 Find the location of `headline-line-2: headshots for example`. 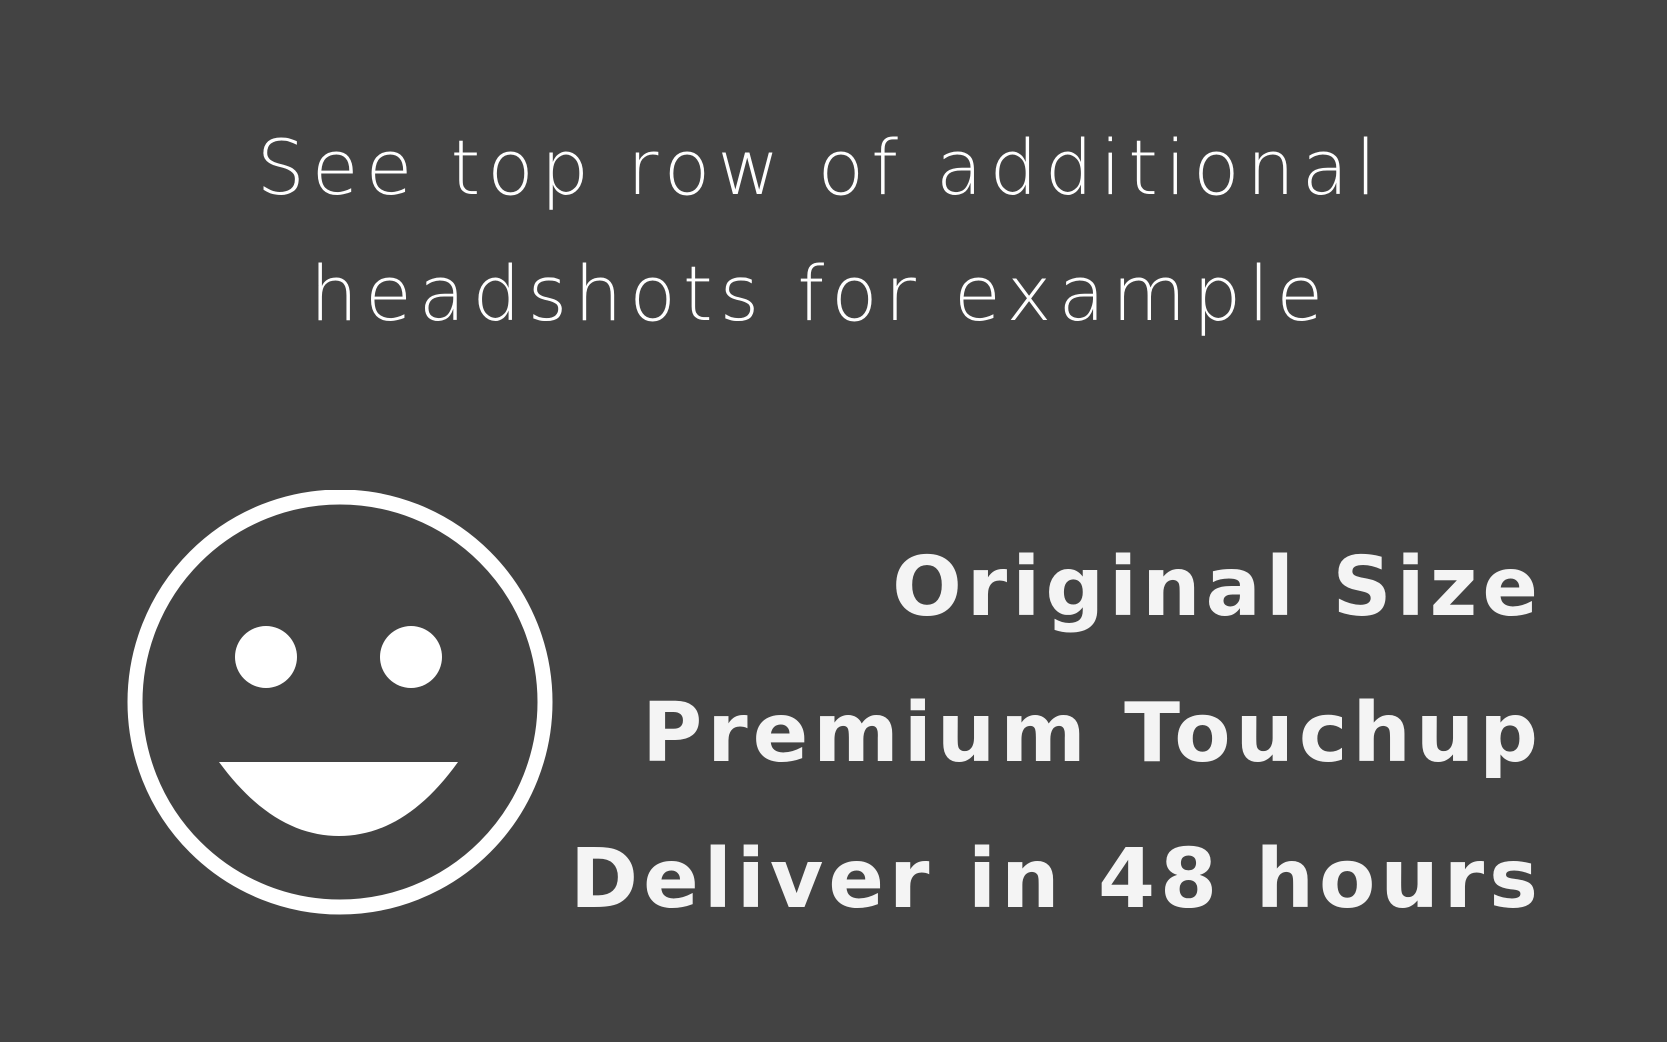

headline-line-2: headshots for example is located at coordinates (820, 293).